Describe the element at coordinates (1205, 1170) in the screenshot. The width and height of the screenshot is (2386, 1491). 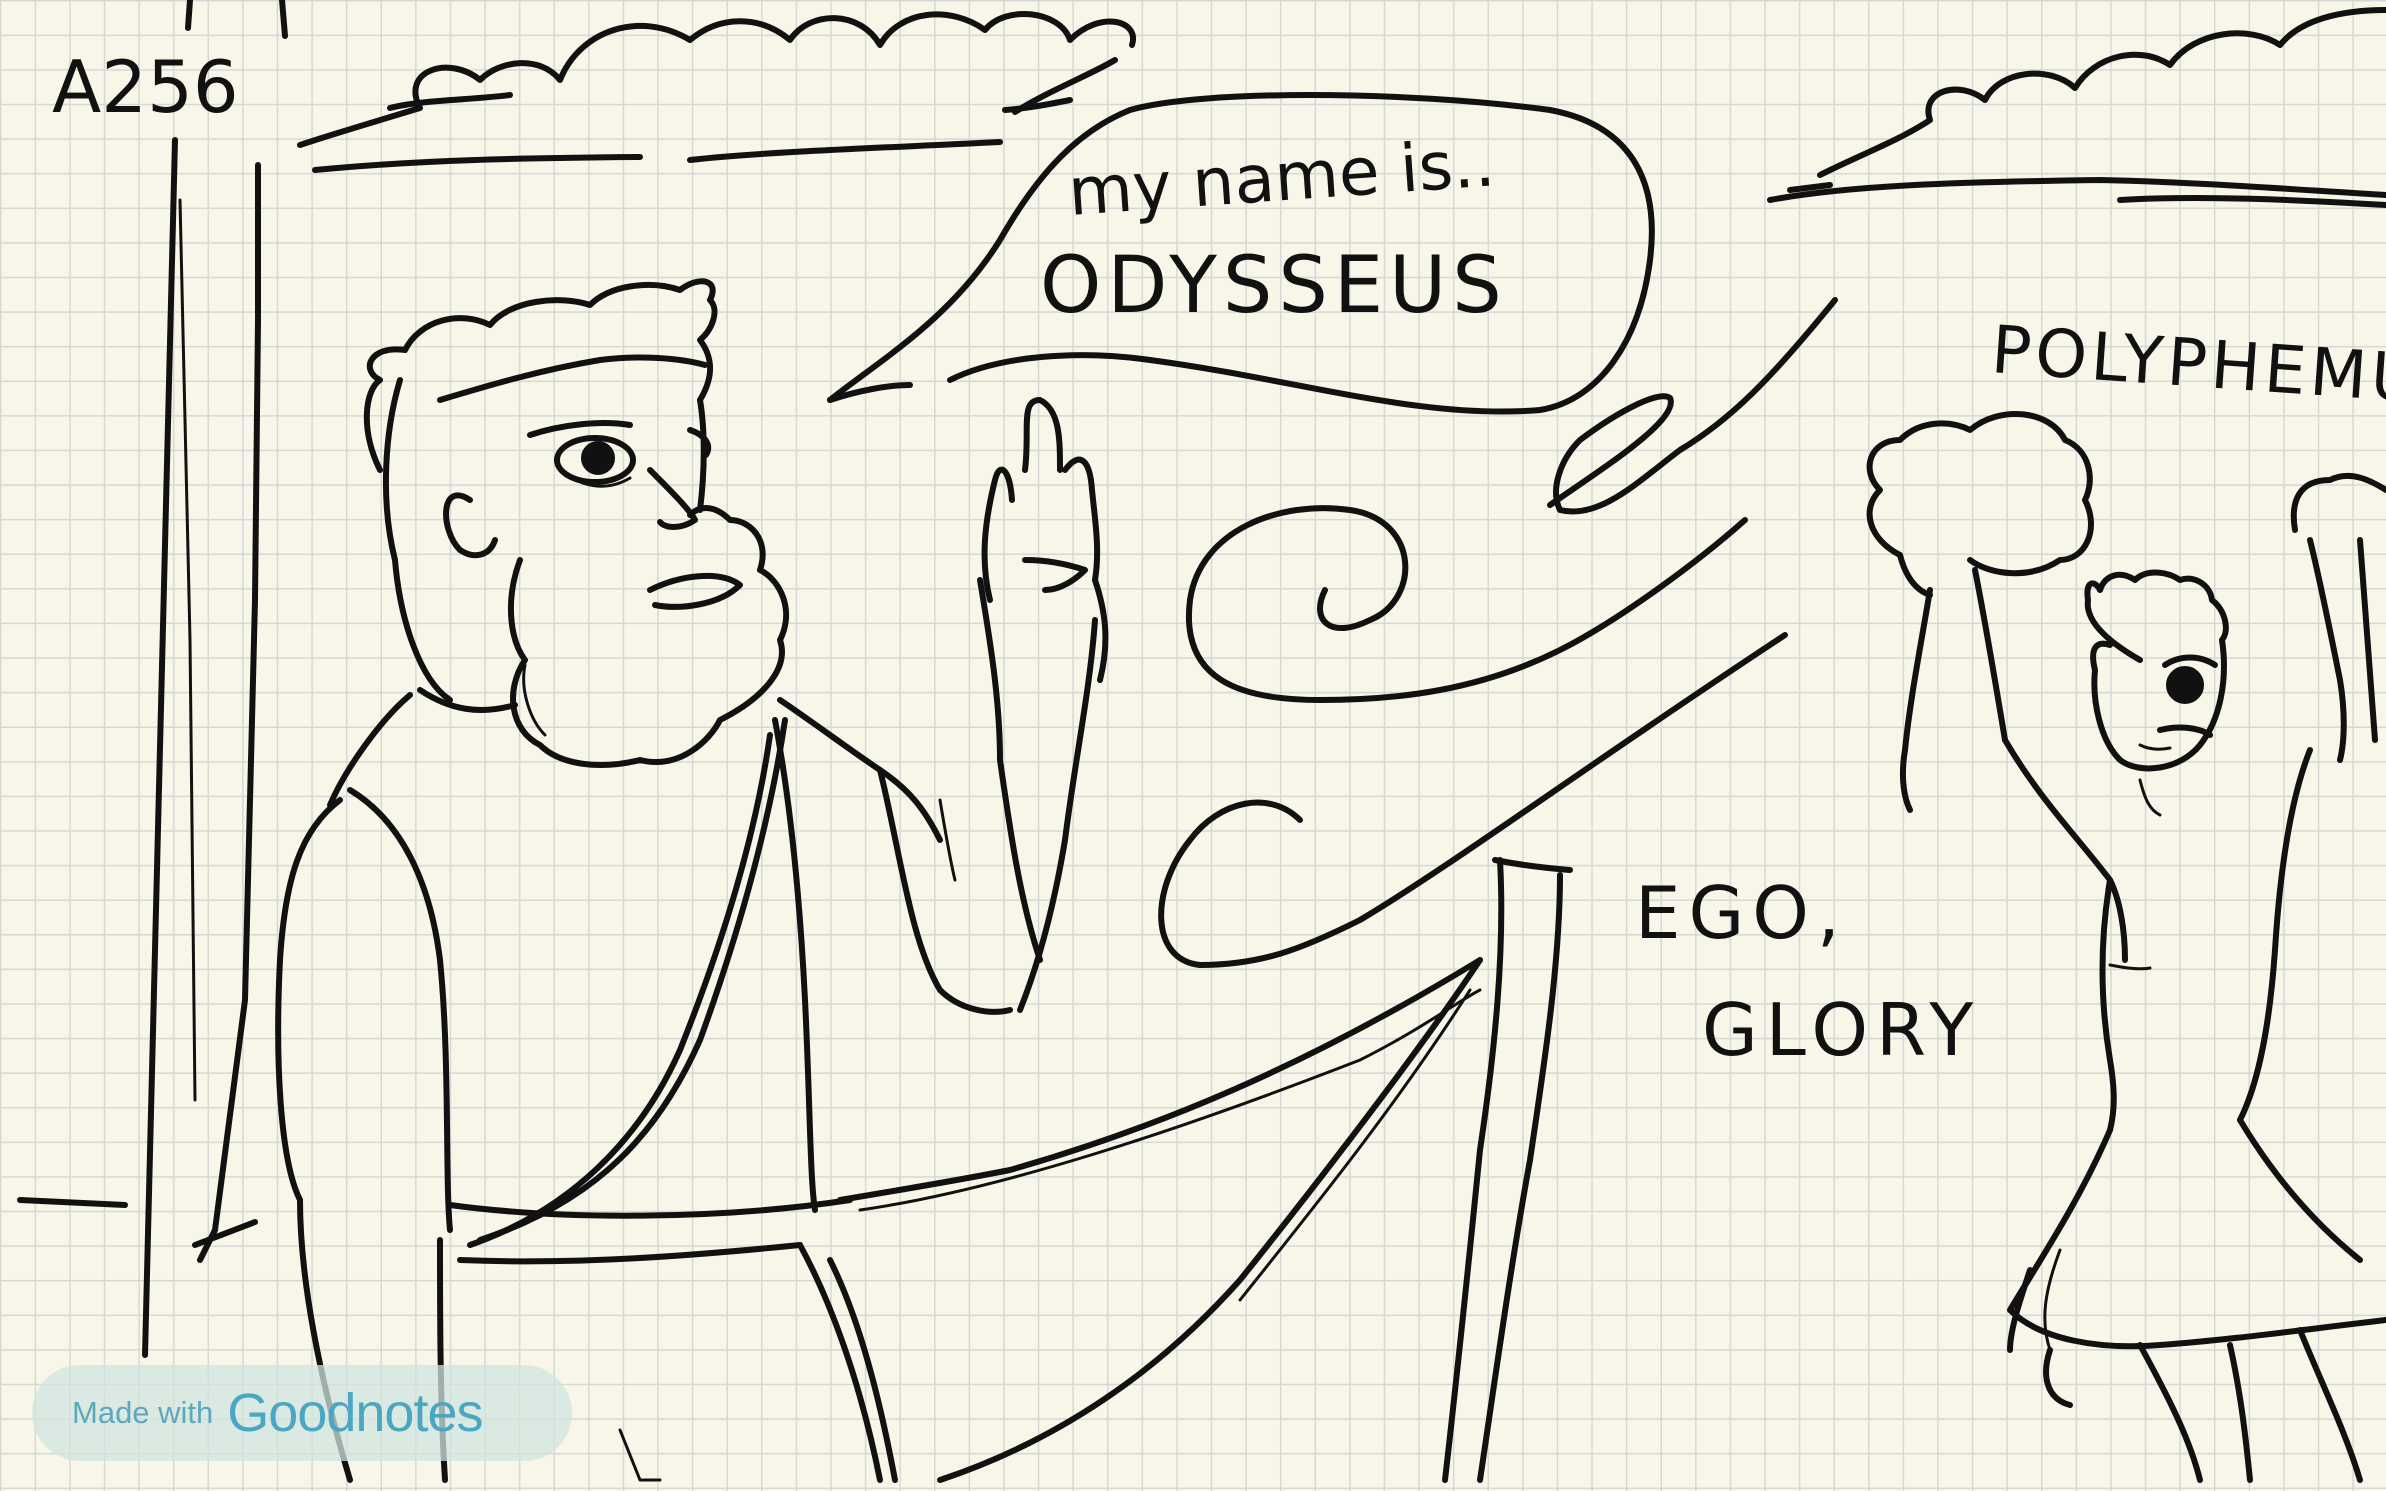
I see `boat-drawing` at that location.